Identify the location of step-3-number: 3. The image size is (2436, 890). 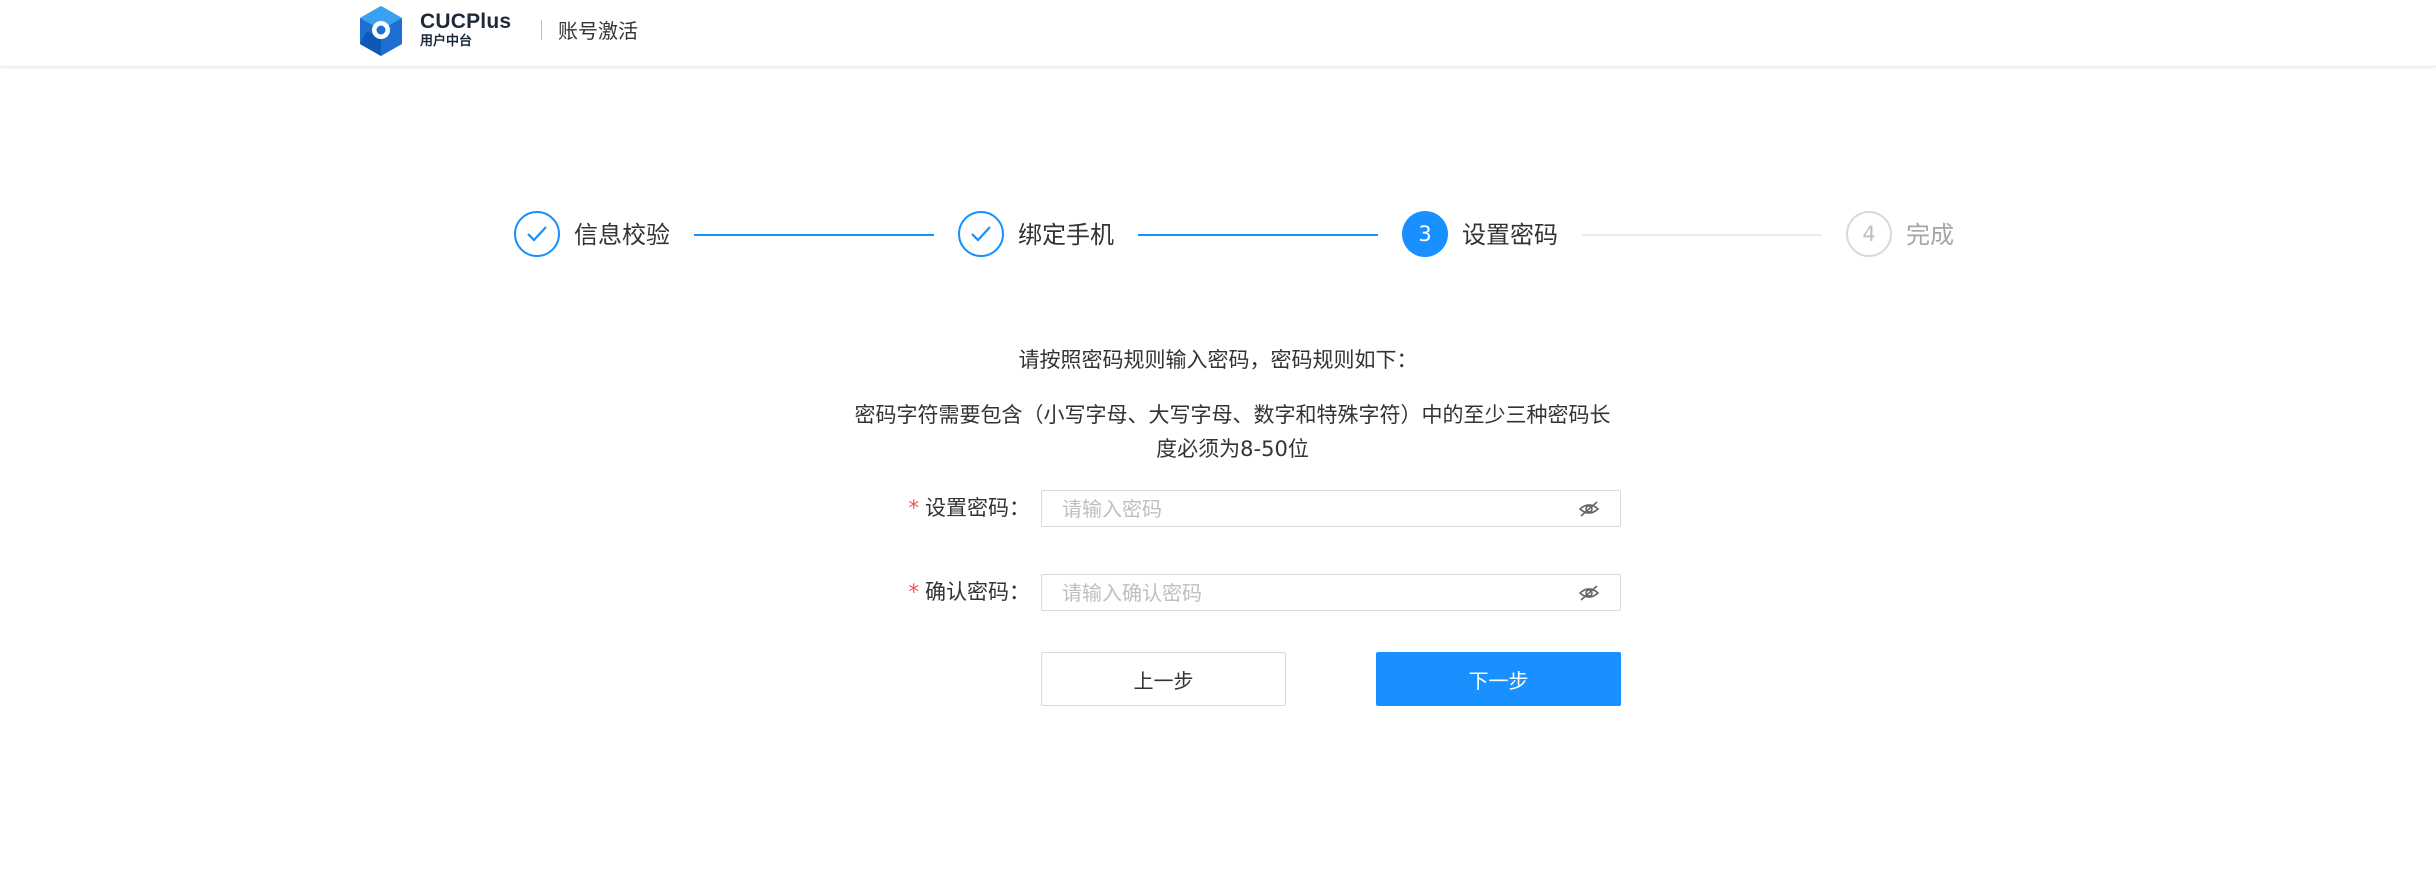
(1425, 234).